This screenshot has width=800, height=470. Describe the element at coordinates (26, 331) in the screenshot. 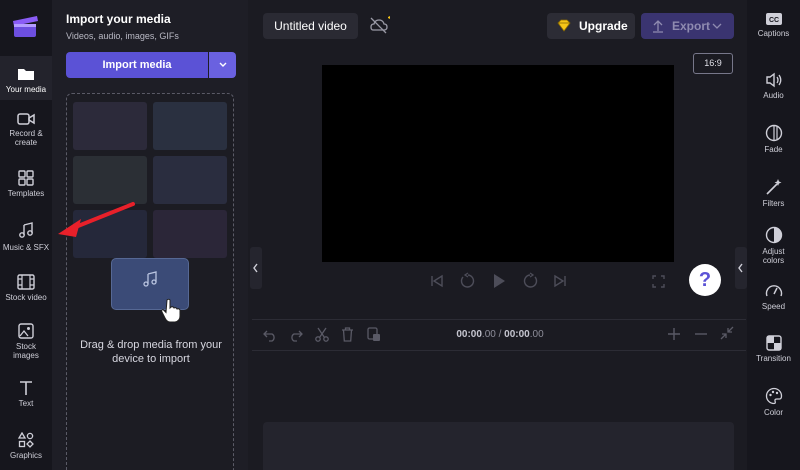

I see `image-icon` at that location.